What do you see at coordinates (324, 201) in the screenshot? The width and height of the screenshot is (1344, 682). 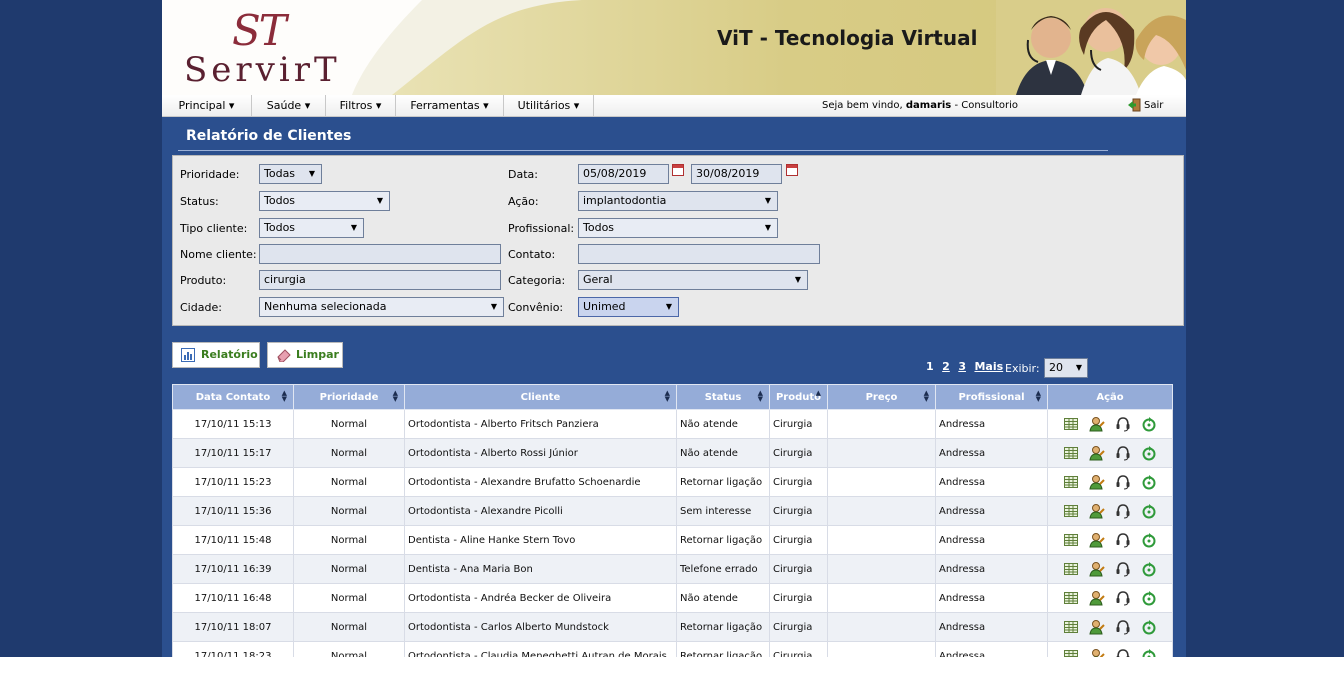 I see `status-select: Todos` at bounding box center [324, 201].